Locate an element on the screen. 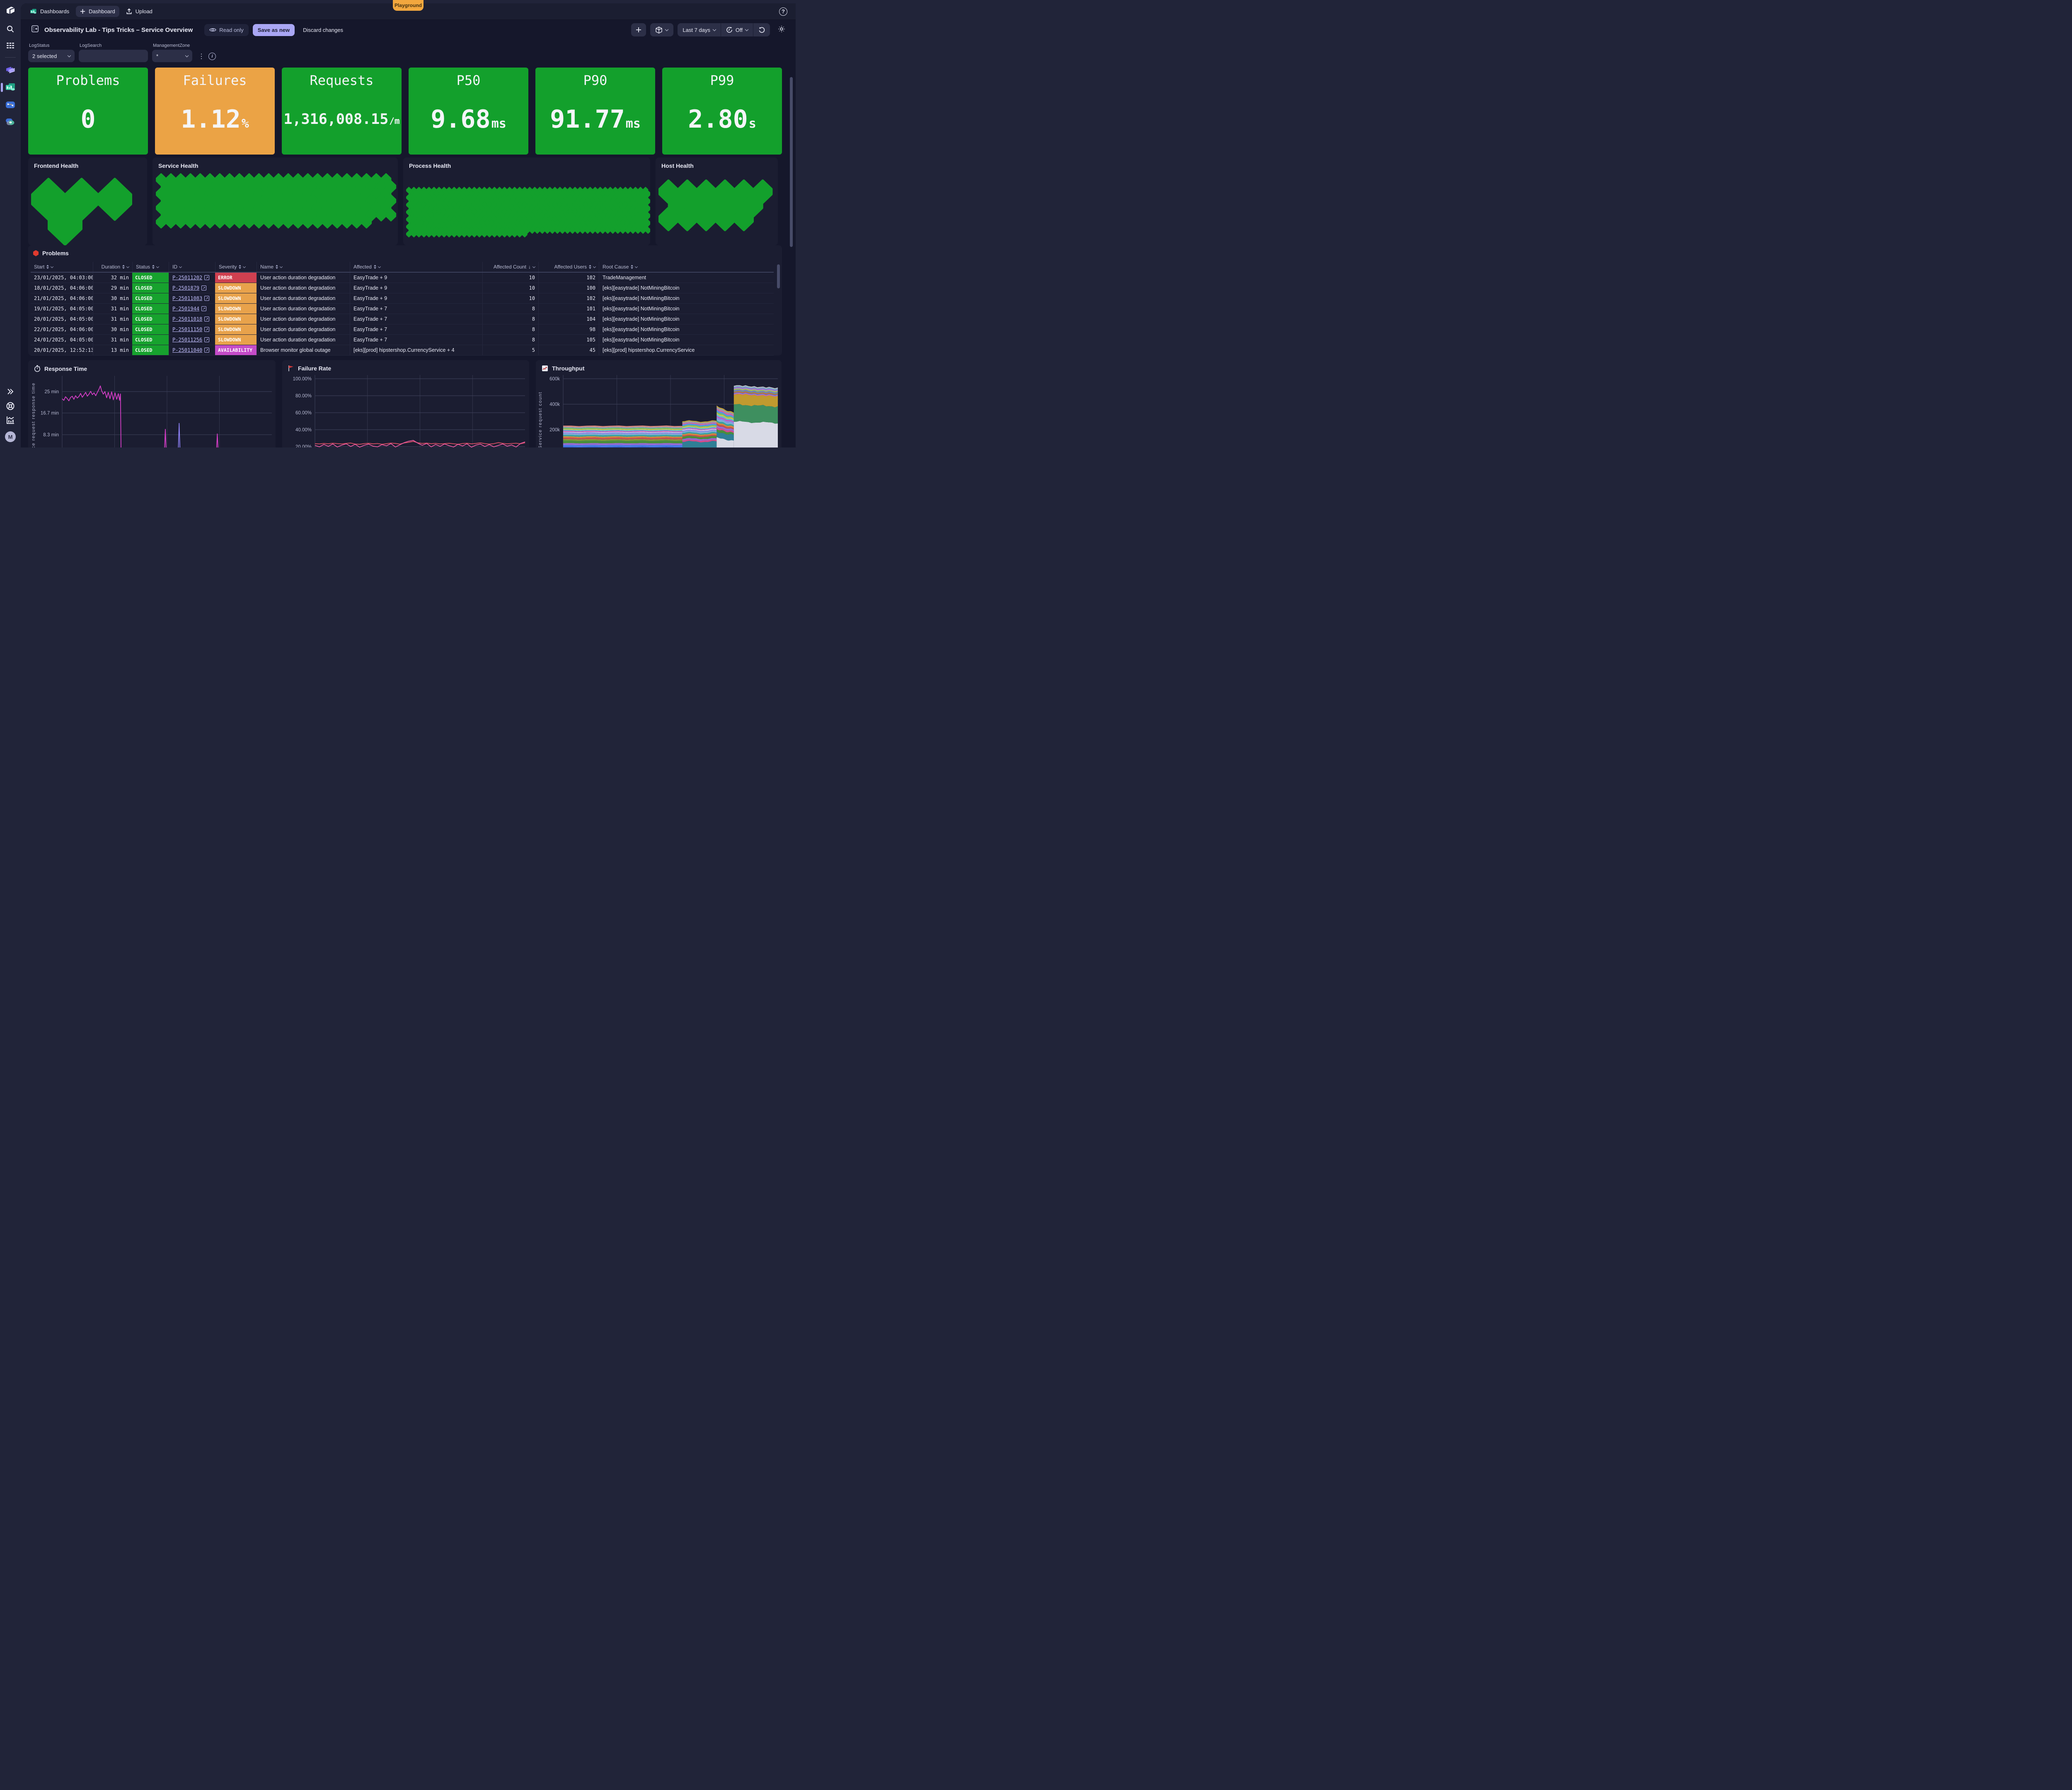 The height and width of the screenshot is (1790, 2072). problem-id-link: P-2501879 ↗ is located at coordinates (189, 288).